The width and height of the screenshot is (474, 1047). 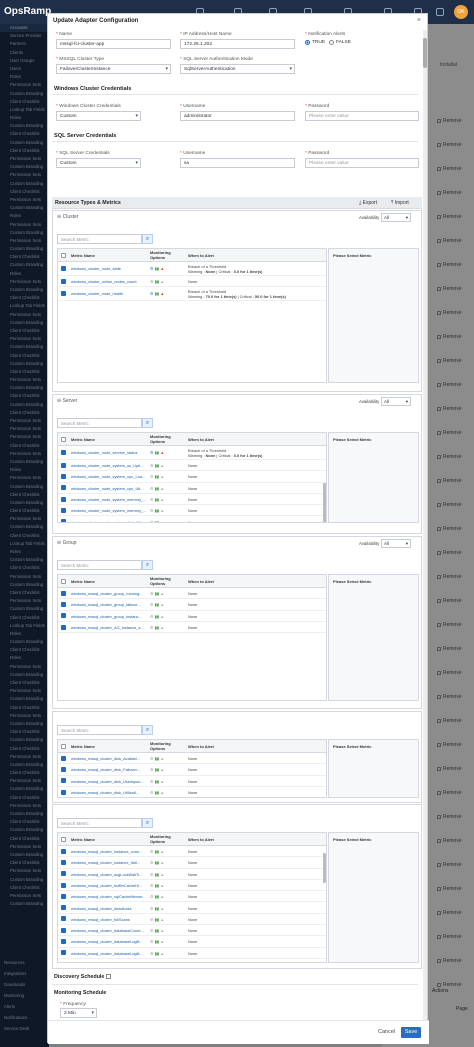 I want to click on graph-icon: ▮▮, so click(x=158, y=962).